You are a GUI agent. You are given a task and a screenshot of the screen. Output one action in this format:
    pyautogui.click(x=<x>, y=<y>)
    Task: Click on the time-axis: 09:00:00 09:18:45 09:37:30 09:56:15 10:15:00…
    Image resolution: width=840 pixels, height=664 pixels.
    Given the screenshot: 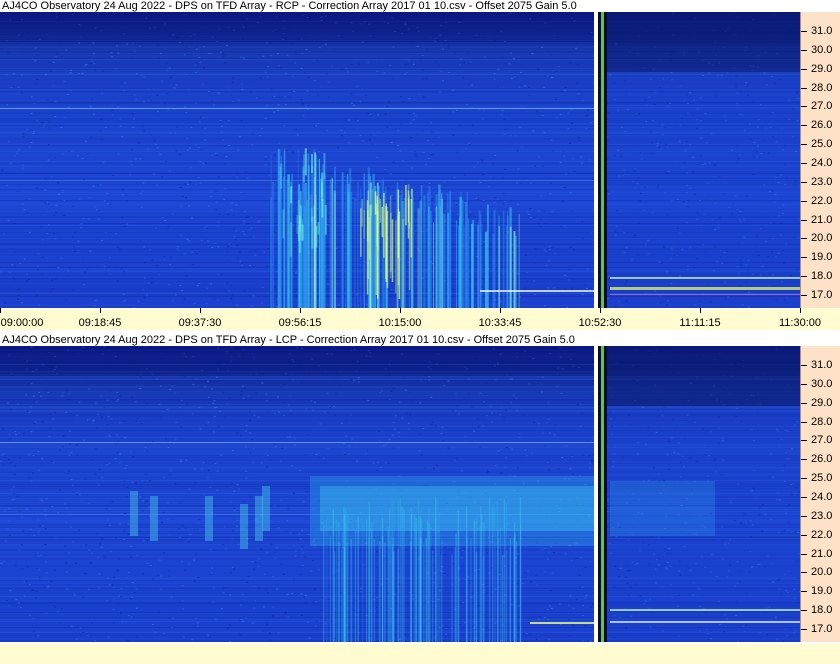 What is the action you would take?
    pyautogui.click(x=420, y=319)
    